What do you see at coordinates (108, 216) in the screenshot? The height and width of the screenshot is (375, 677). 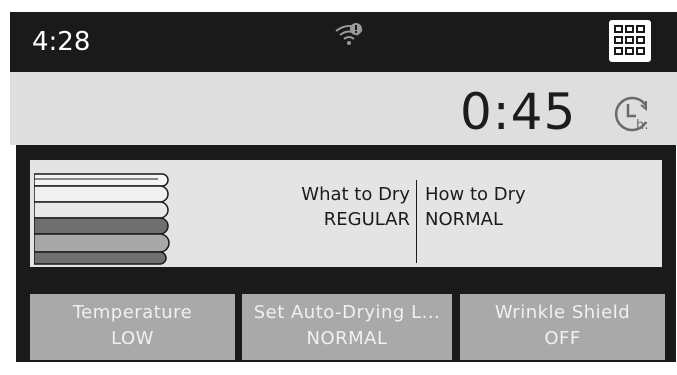 I see `laundry-stack-icon` at bounding box center [108, 216].